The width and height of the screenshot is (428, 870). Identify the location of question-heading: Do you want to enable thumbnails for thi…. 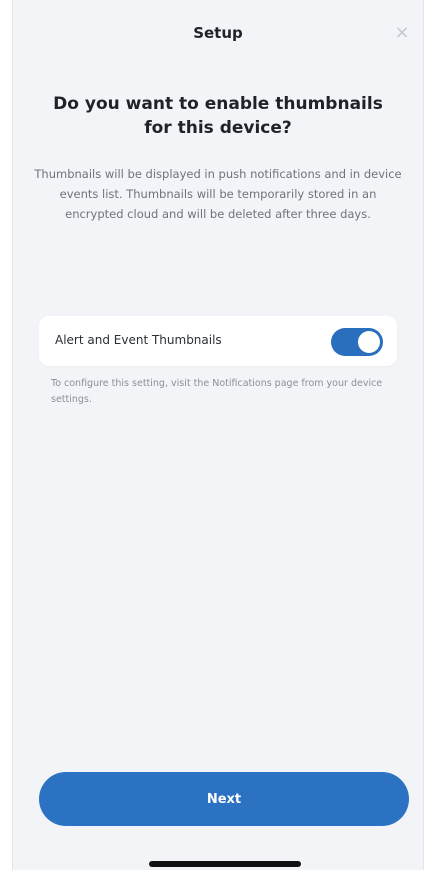
(218, 116).